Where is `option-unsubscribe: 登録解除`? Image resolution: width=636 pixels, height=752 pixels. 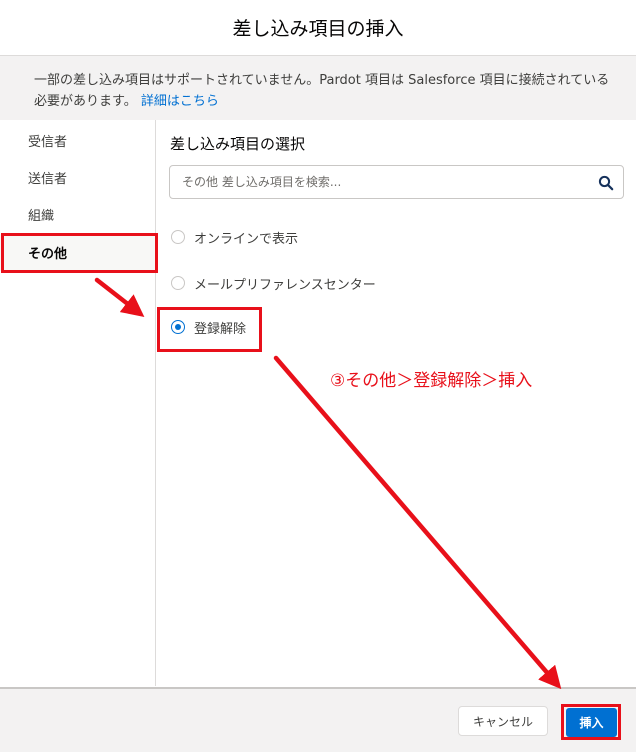 option-unsubscribe: 登録解除 is located at coordinates (208, 327).